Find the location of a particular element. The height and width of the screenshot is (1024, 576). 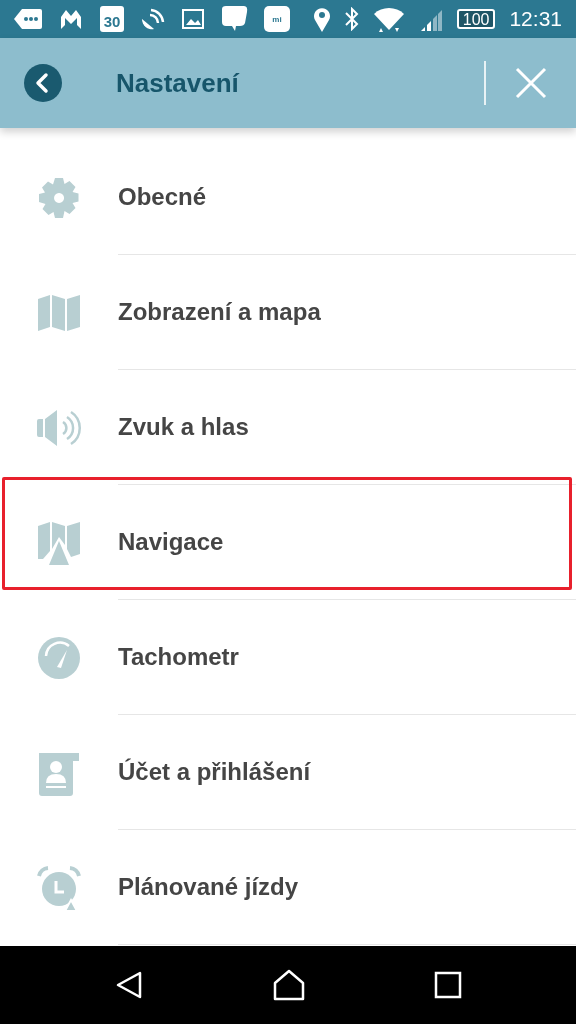

calendar-icon: 30 is located at coordinates (112, 19).